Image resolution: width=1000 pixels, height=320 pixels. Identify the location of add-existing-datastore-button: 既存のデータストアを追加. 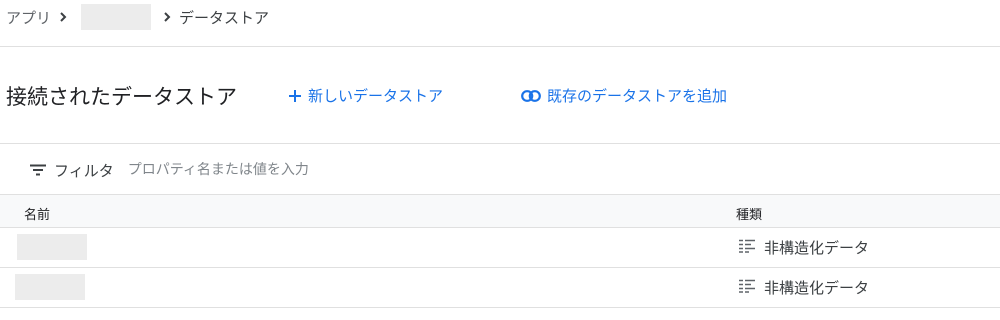
(624, 95).